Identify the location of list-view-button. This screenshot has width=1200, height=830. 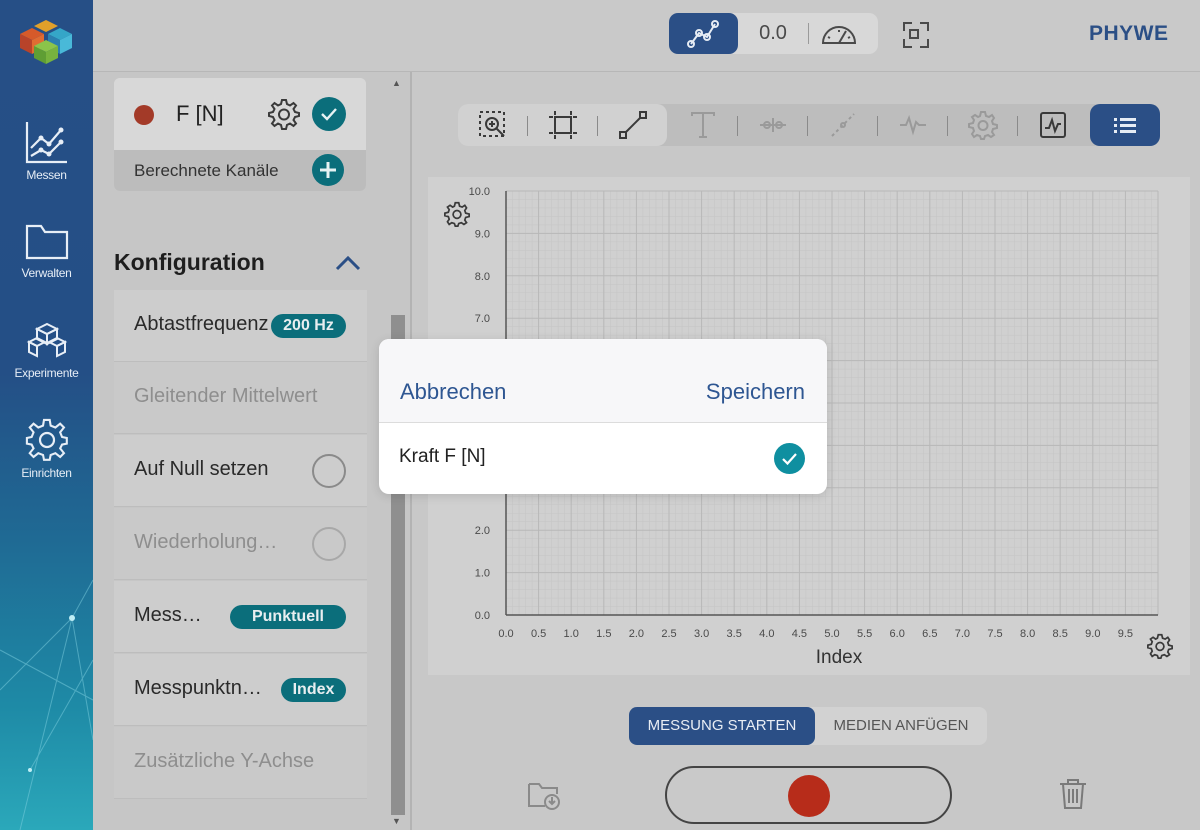
(1125, 125).